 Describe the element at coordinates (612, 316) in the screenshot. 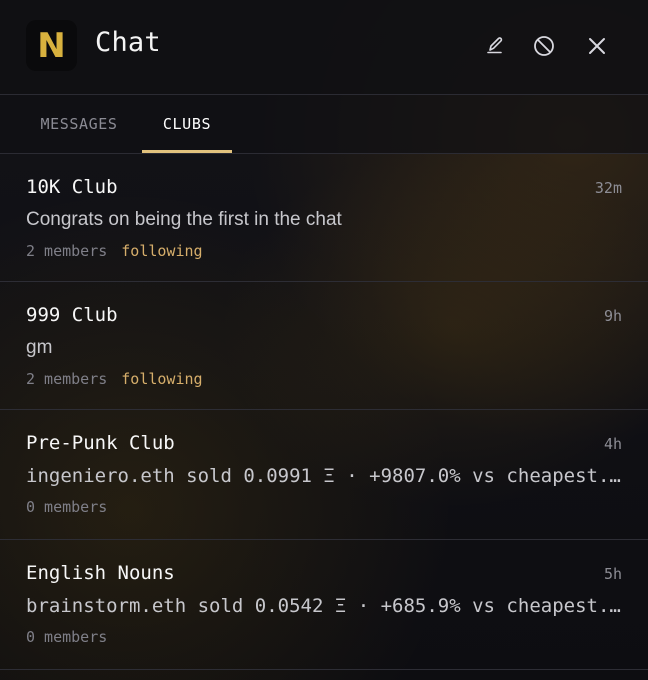

I see `message-time: 9h` at that location.